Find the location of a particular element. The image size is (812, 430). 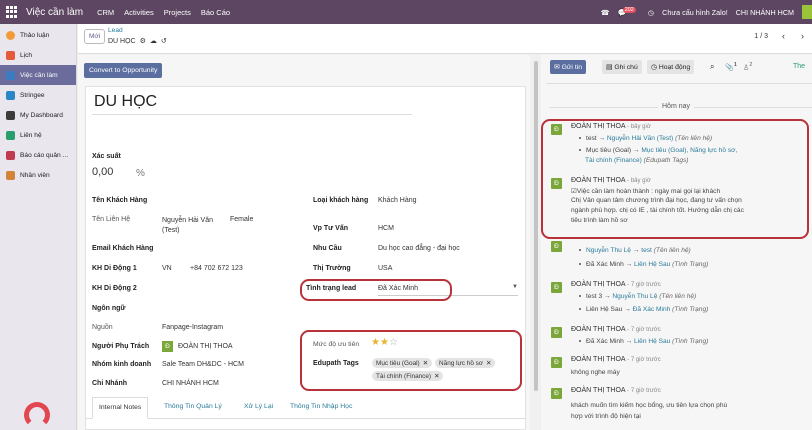

sidebar-item-calendar: Lịch is located at coordinates (38, 55).